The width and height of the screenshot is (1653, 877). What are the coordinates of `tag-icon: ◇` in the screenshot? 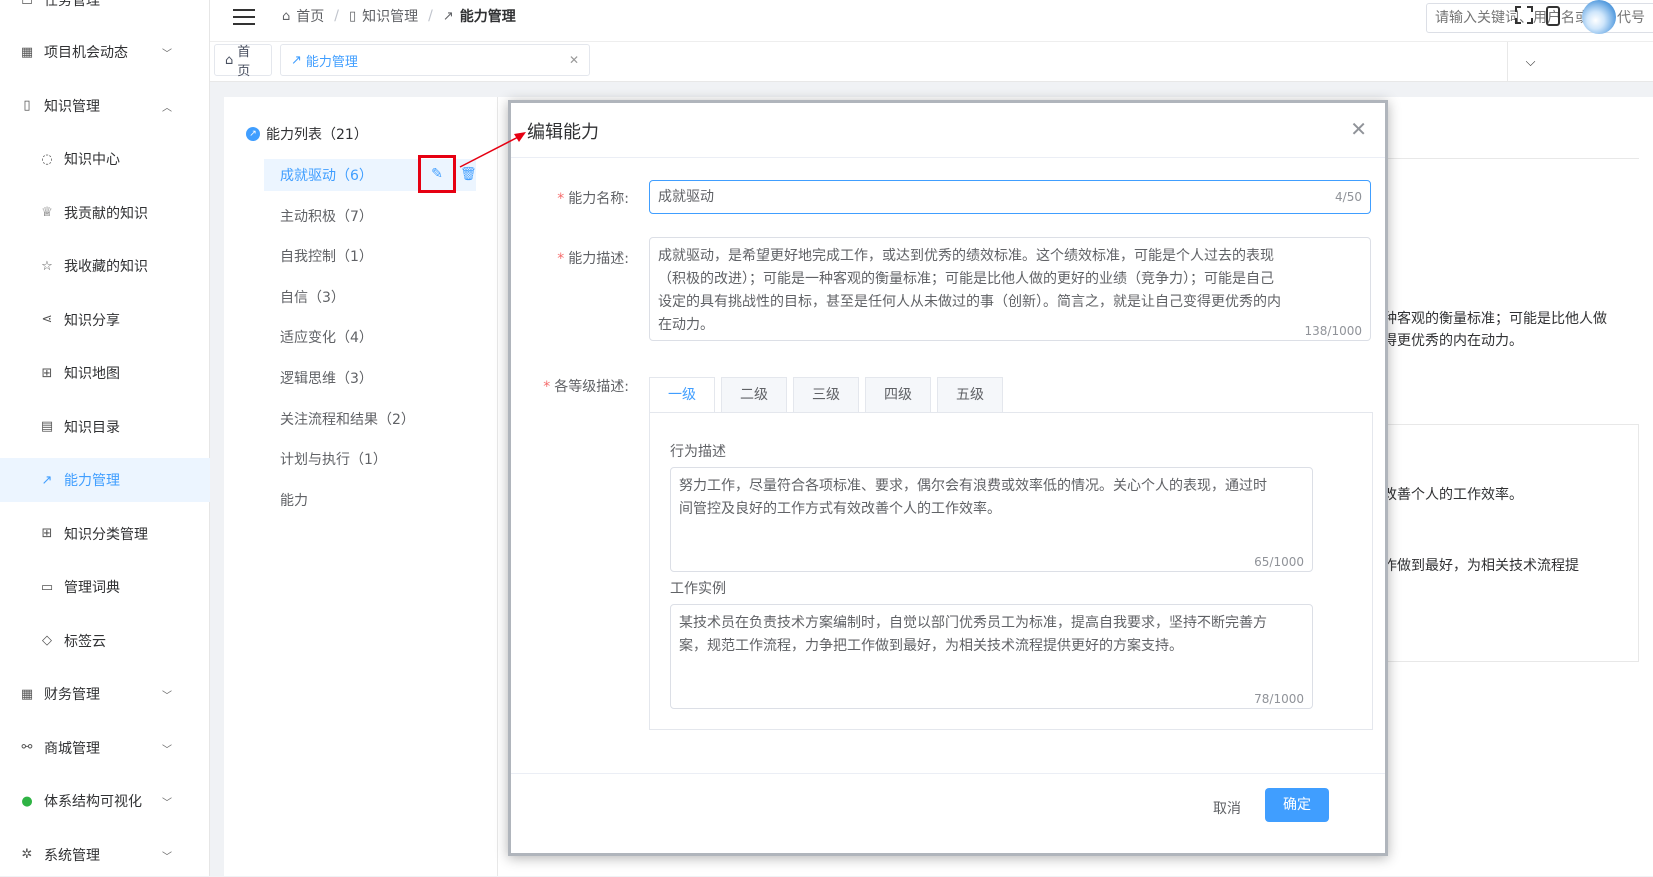 It's located at (47, 640).